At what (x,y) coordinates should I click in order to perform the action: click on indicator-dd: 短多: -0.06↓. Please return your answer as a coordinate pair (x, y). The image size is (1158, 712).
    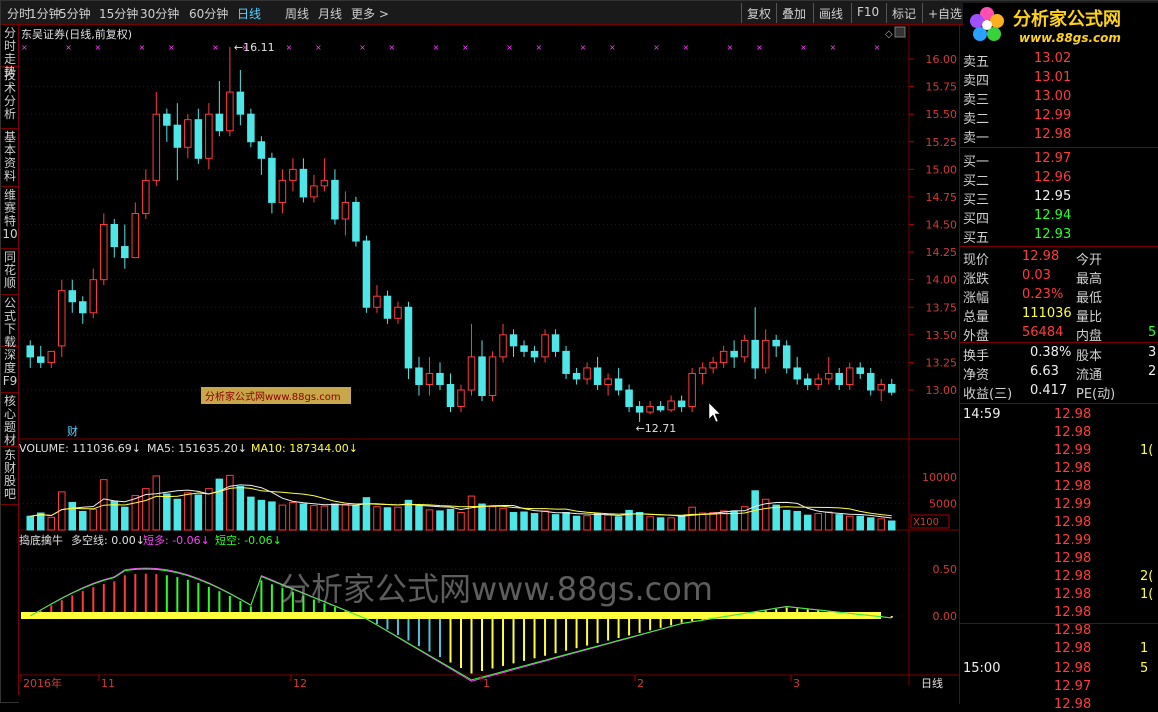
    Looking at the image, I should click on (176, 540).